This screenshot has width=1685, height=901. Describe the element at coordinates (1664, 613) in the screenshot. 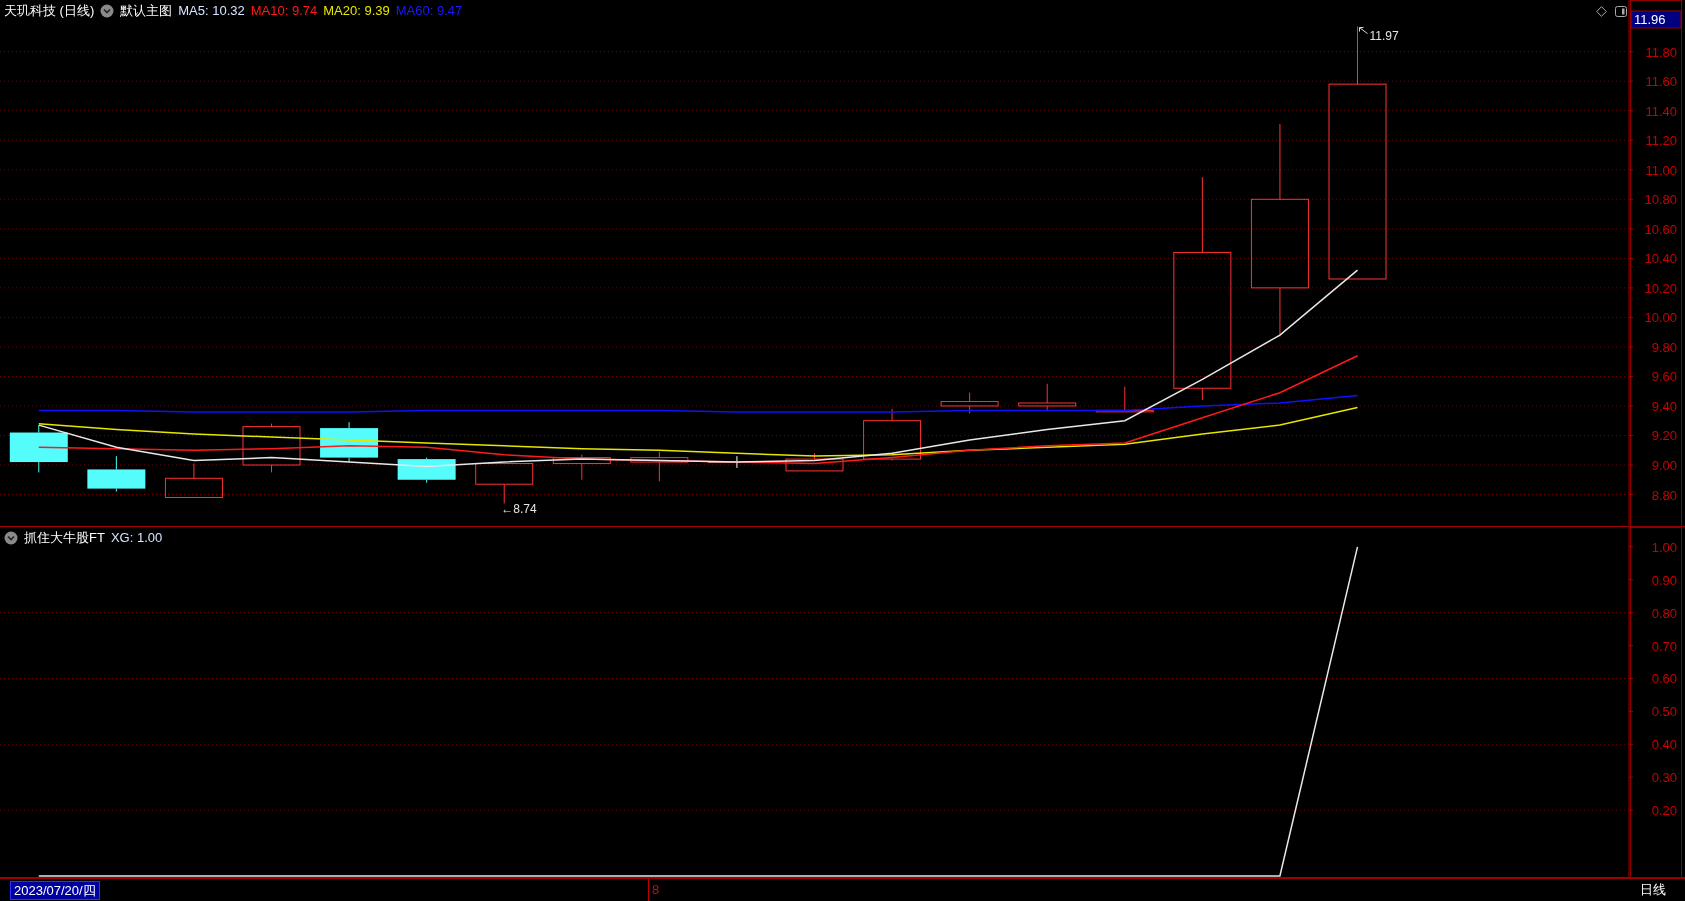

I see `axis-label: 0.80` at that location.